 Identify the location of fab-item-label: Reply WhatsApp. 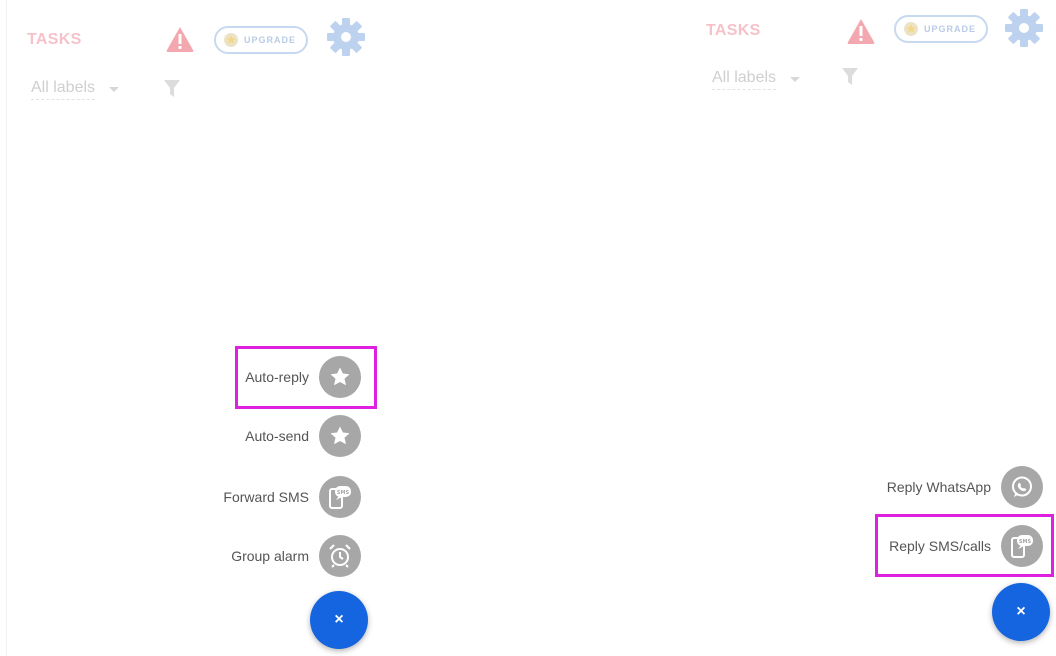
(938, 487).